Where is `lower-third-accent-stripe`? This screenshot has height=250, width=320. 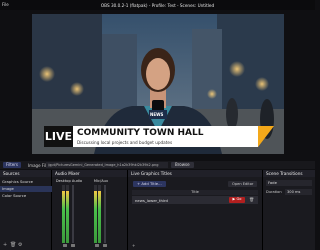
lower-third-accent-stripe is located at coordinates (266, 136).